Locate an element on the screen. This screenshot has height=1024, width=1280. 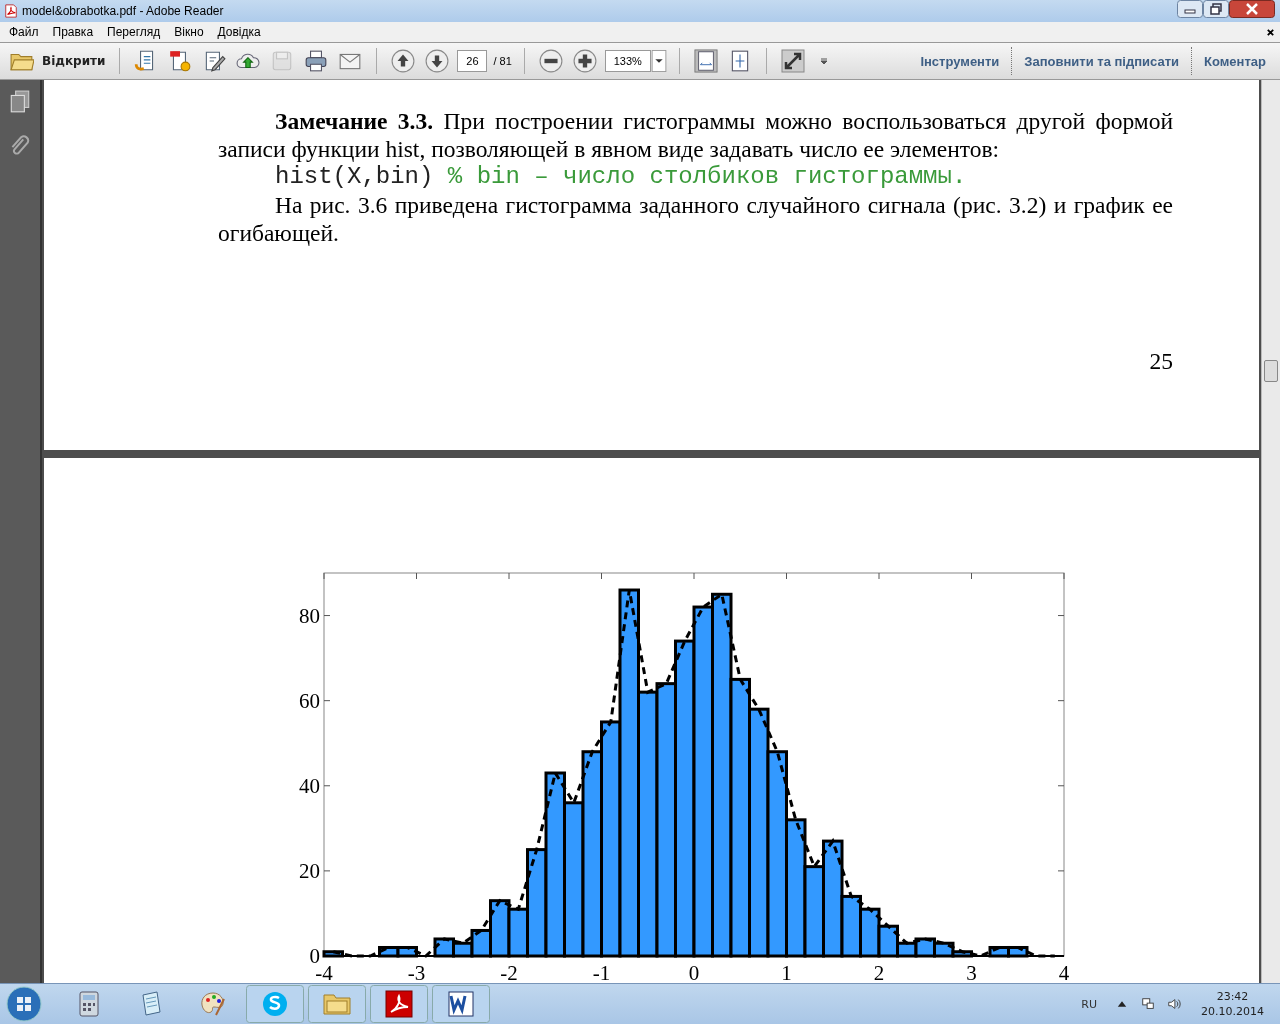
x-tick-label: -3 is located at coordinates (416, 971).